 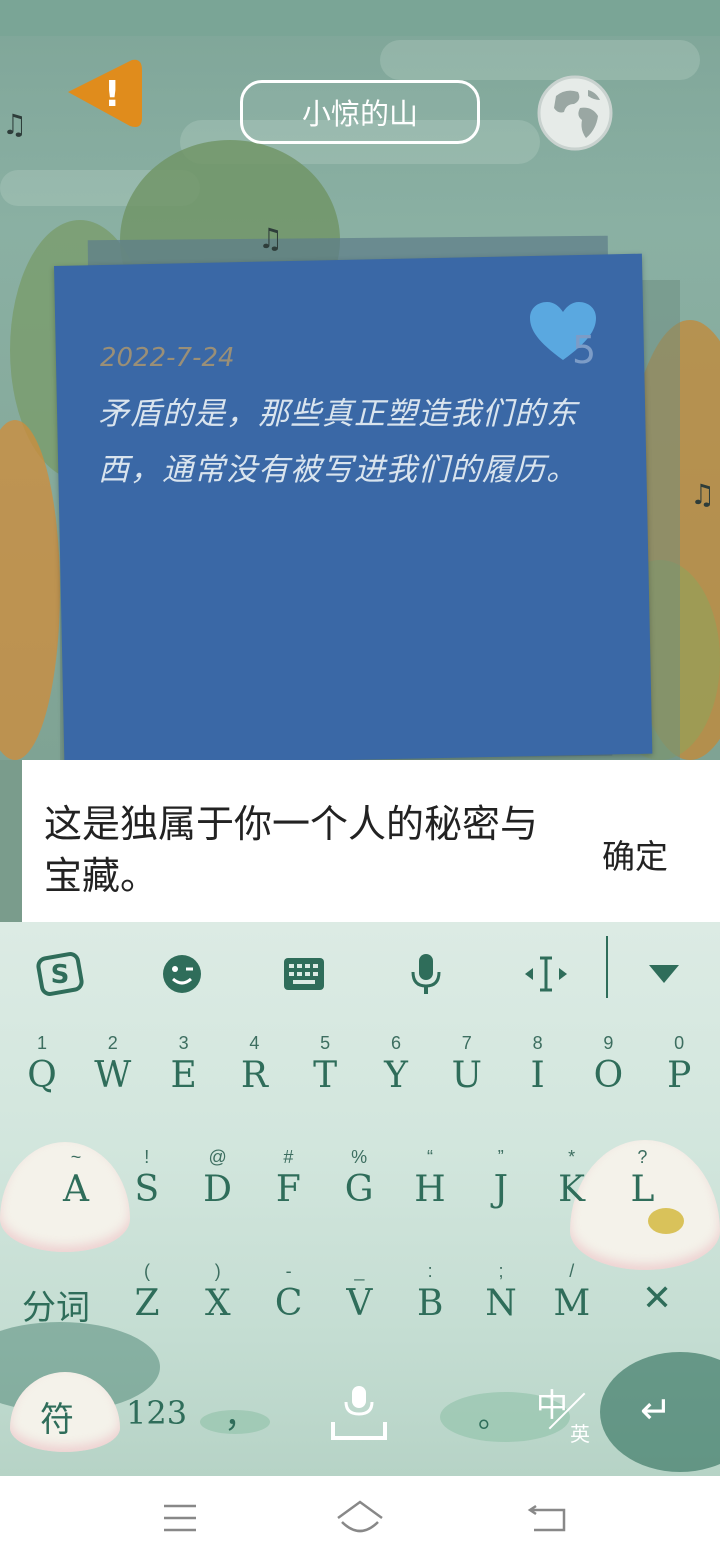 What do you see at coordinates (584, 350) in the screenshot?
I see `like-count: 5` at bounding box center [584, 350].